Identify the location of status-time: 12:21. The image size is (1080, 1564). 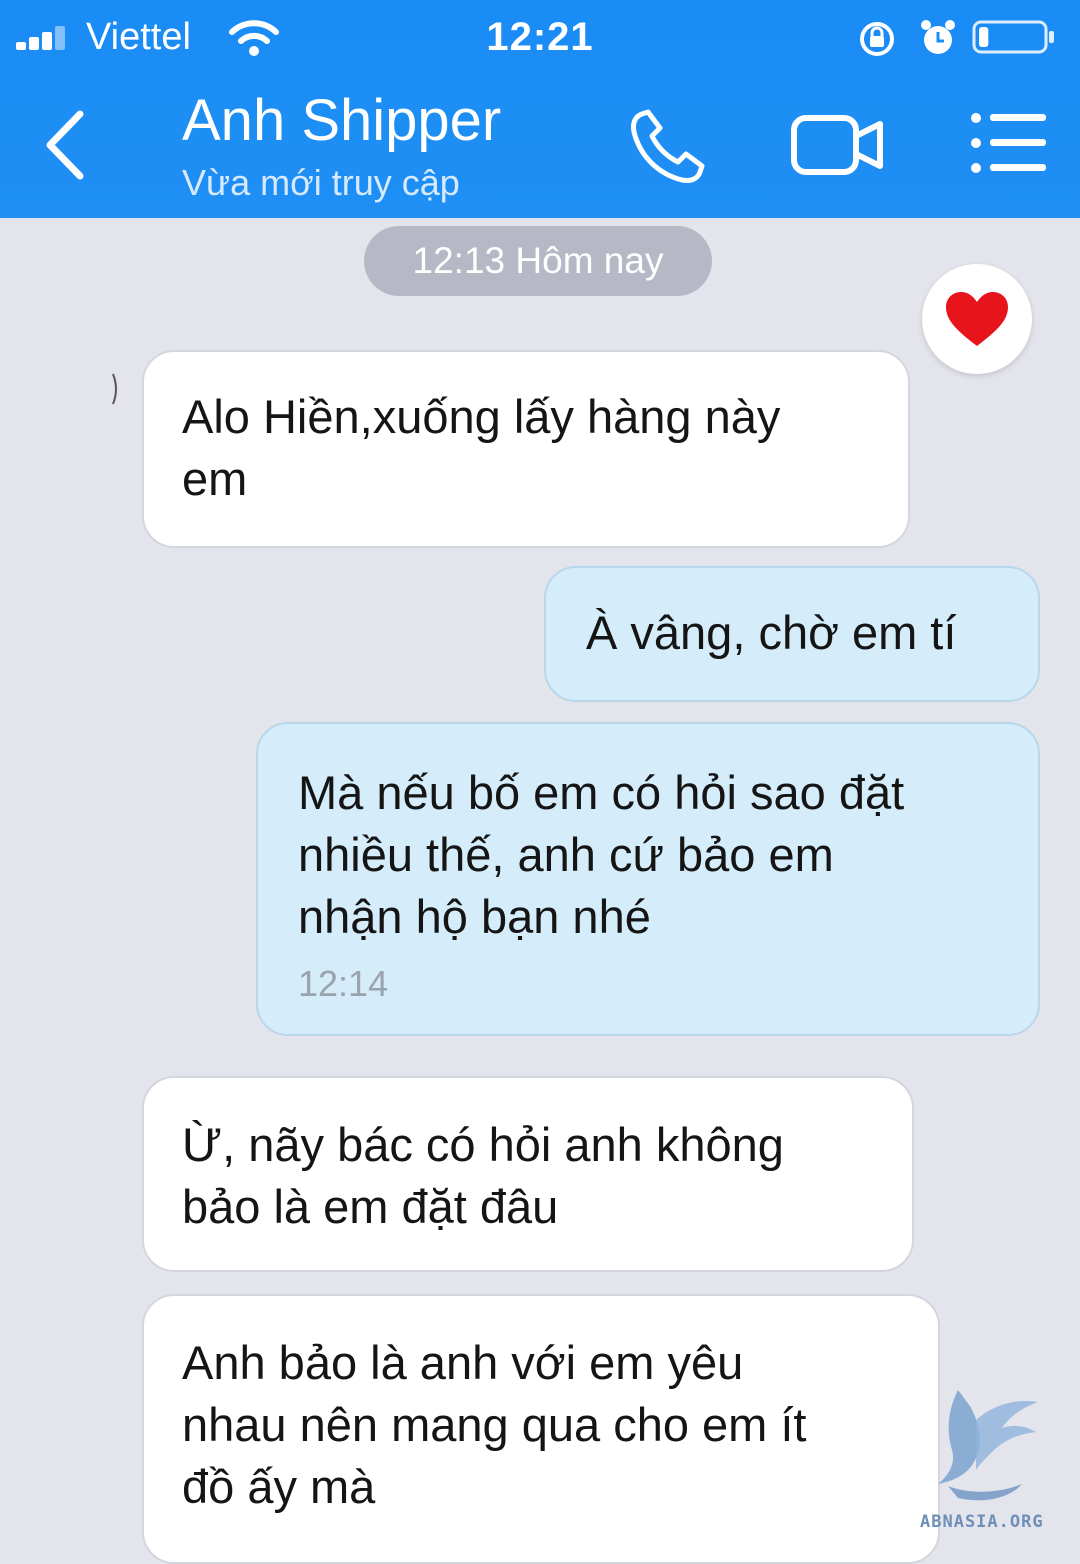
(540, 37).